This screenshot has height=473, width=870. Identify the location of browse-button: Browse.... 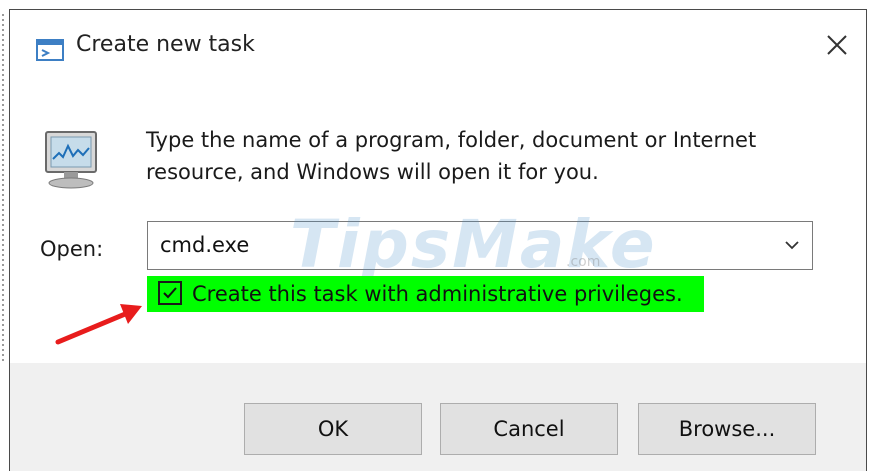
(727, 429).